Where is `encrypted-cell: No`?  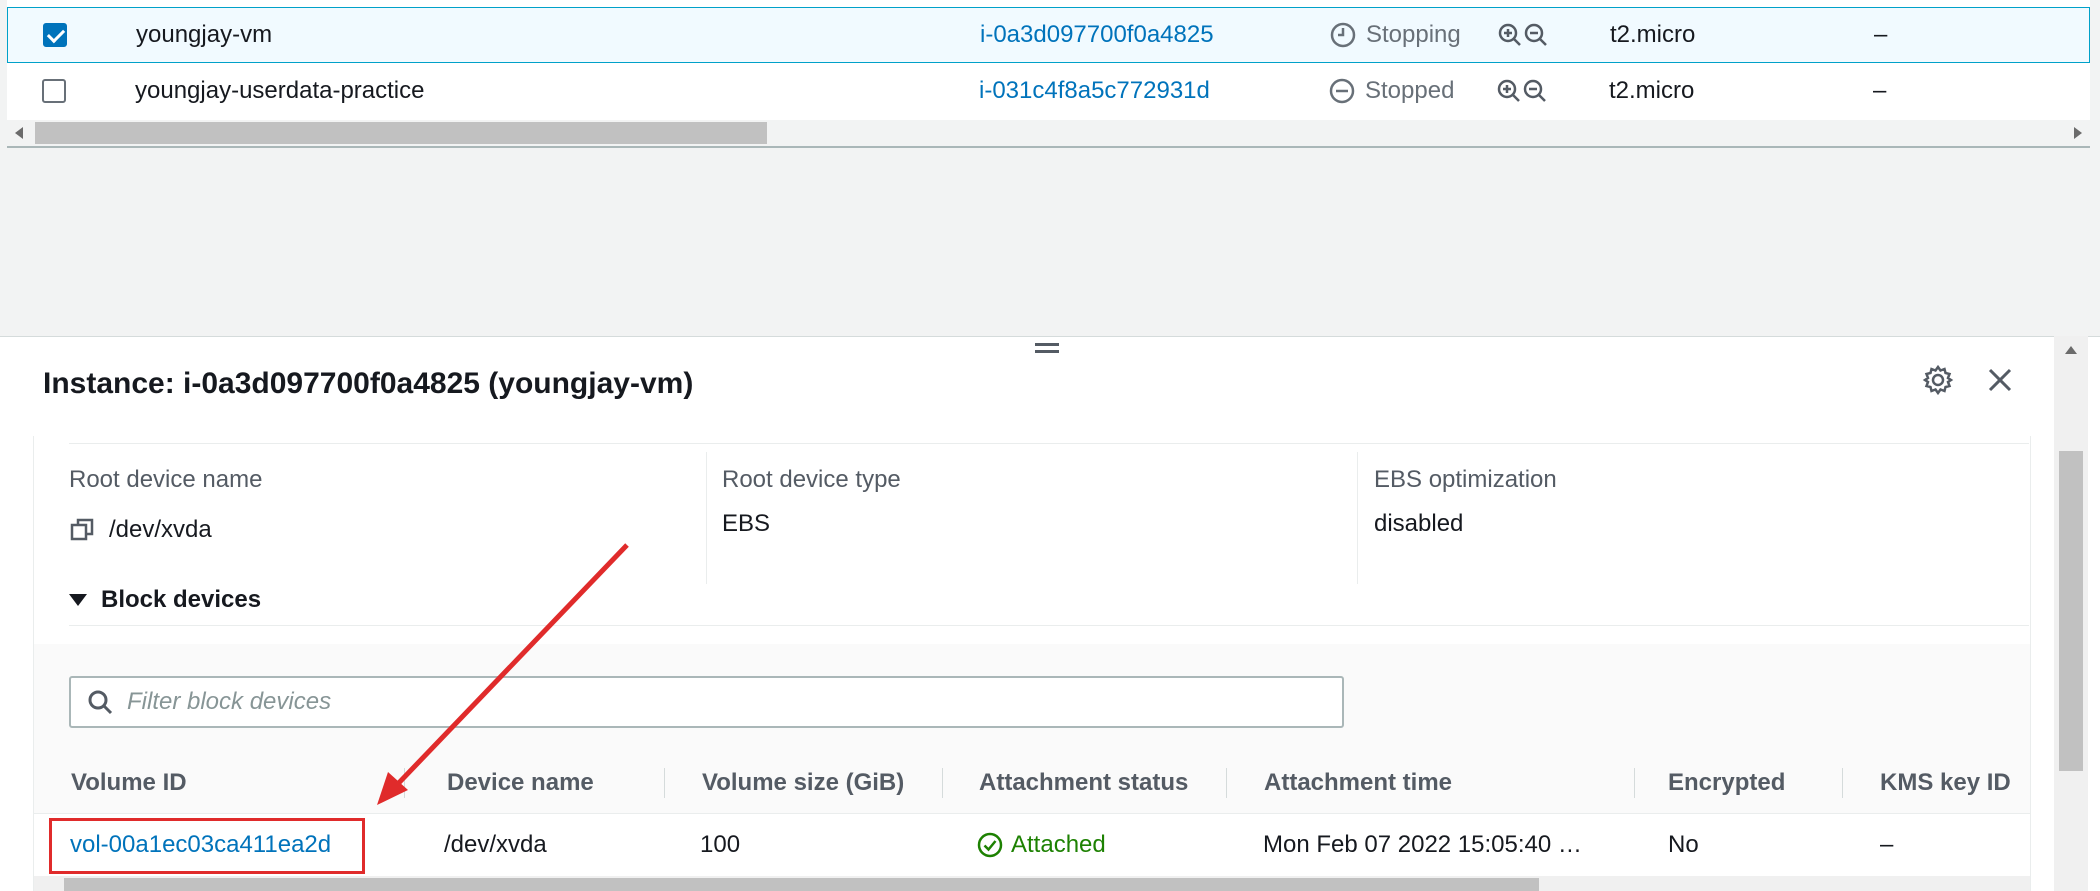 encrypted-cell: No is located at coordinates (1683, 844).